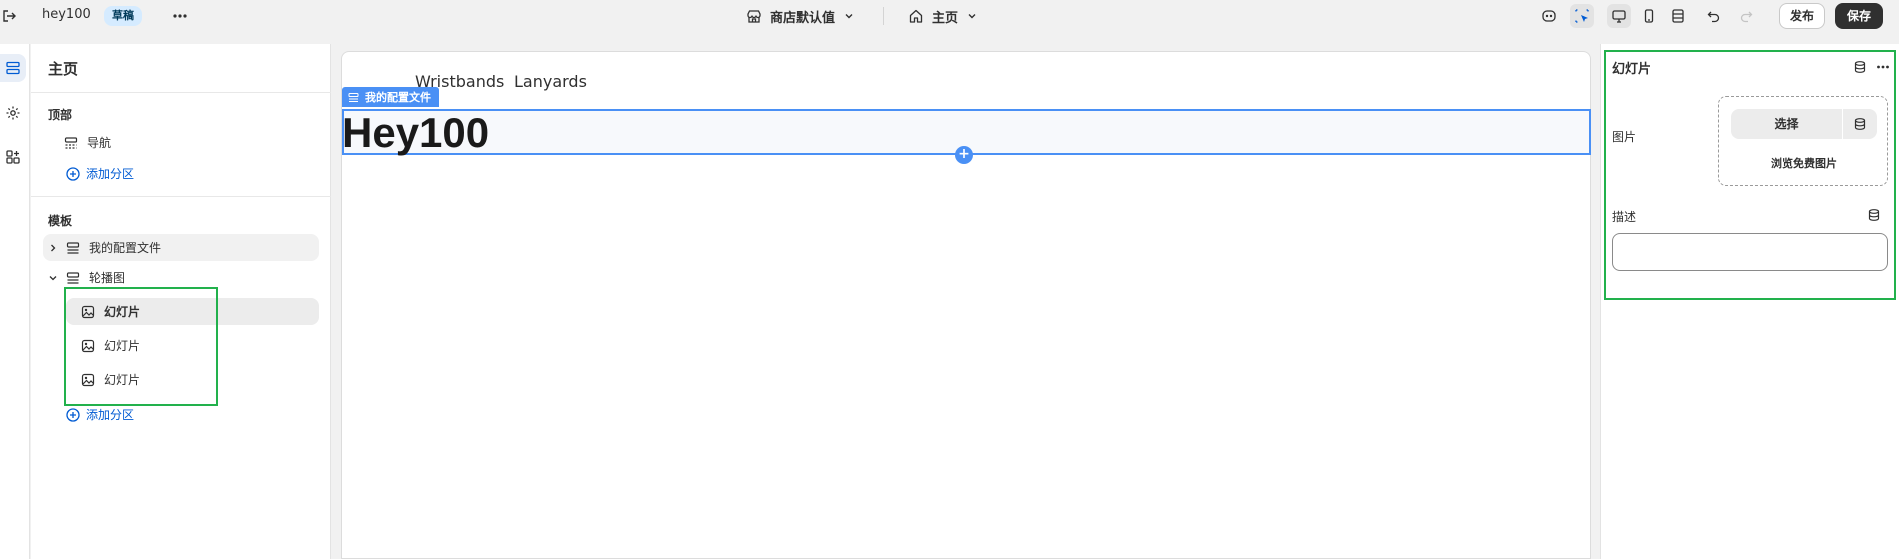 This screenshot has height=559, width=1899. I want to click on highlight-box, so click(141, 346).